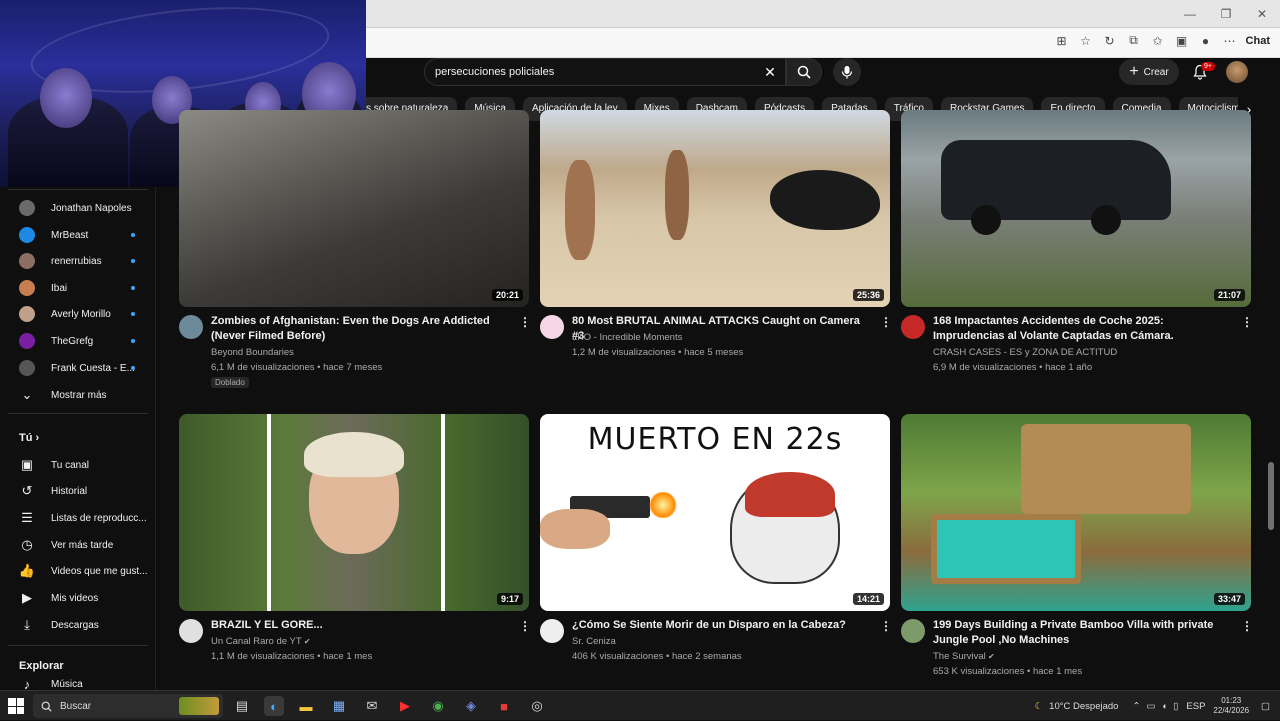 The height and width of the screenshot is (721, 1280). What do you see at coordinates (504, 706) in the screenshot?
I see `recording-app-icon: ■` at bounding box center [504, 706].